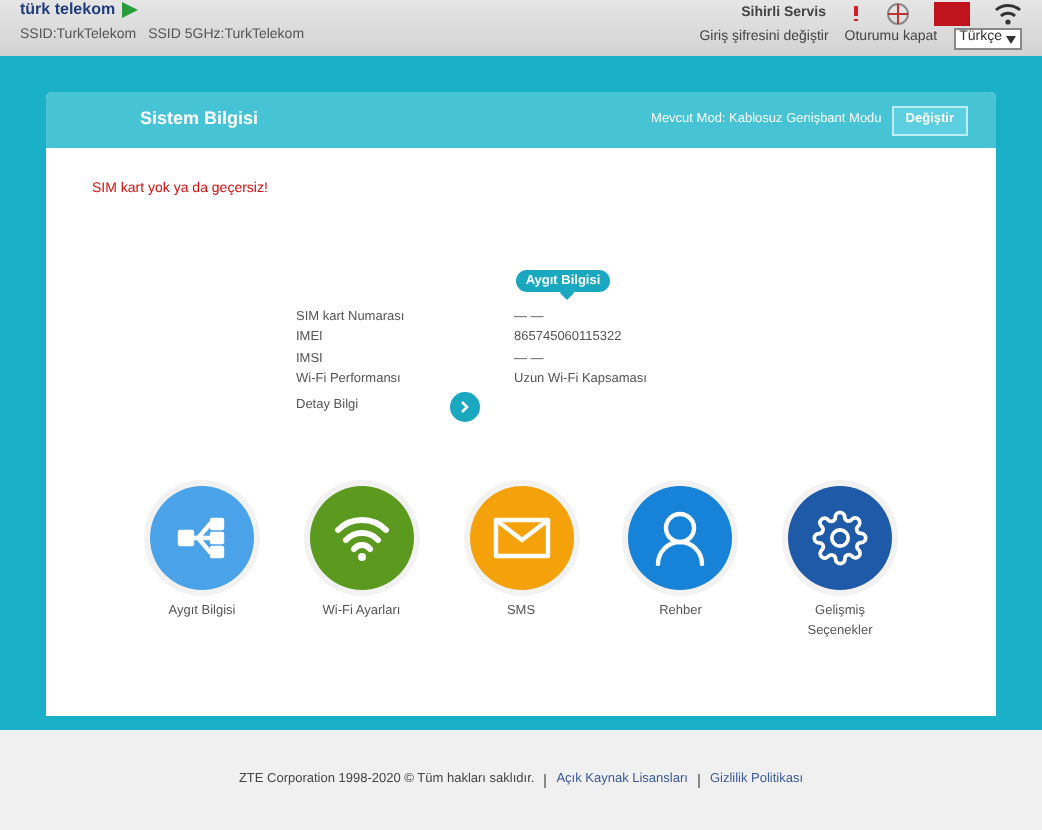 The width and height of the screenshot is (1042, 830). I want to click on gear-icon, so click(840, 538).